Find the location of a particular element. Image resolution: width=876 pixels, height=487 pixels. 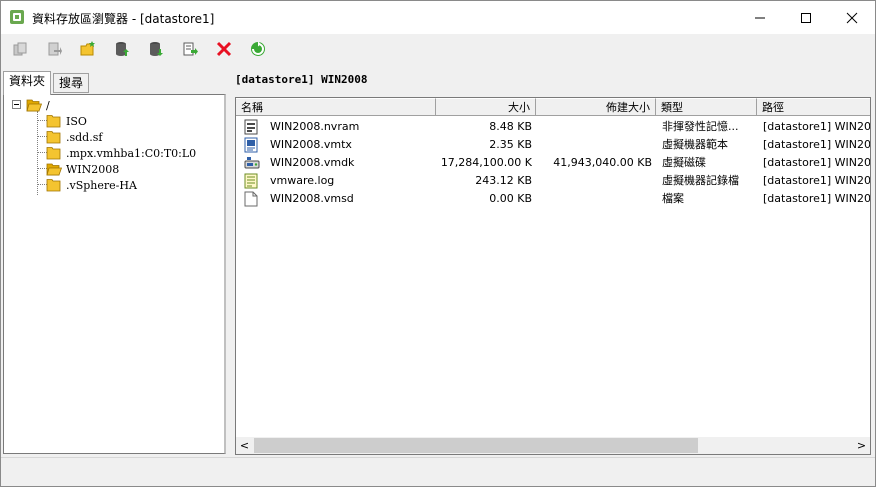

new-folder-icon is located at coordinates (88, 49).